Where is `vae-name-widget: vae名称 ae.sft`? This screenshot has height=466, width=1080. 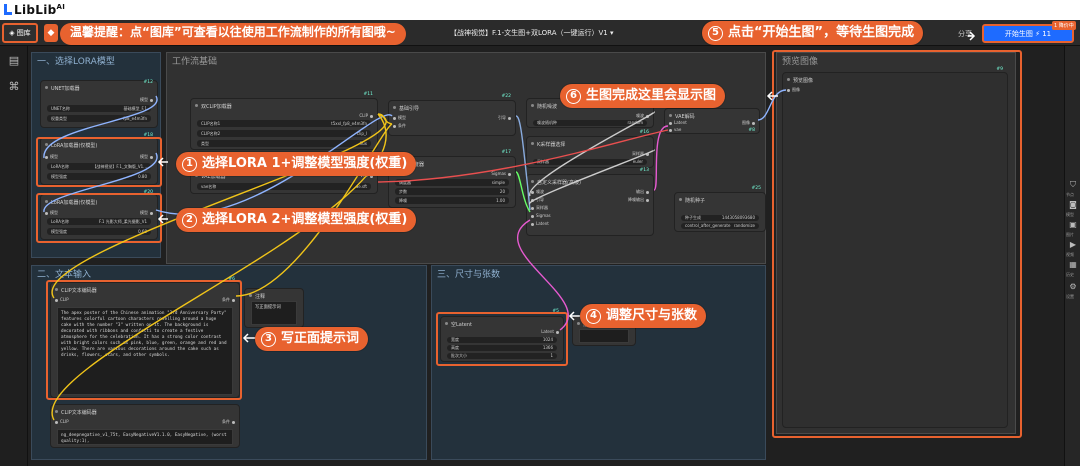 vae-name-widget: vae名称 ae.sft is located at coordinates (284, 186).